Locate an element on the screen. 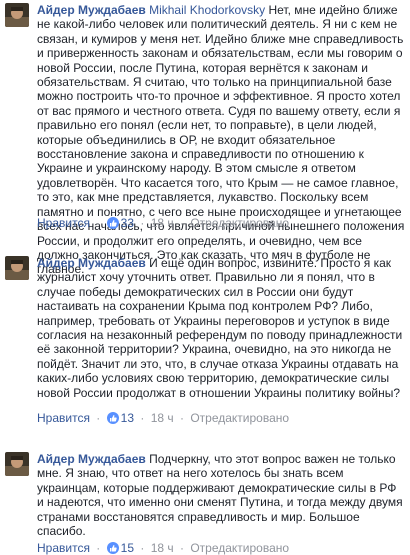 The height and width of the screenshot is (555, 410). comment-actions: Нравится · 15 · 18 ч · Отредактировано is located at coordinates (163, 548).